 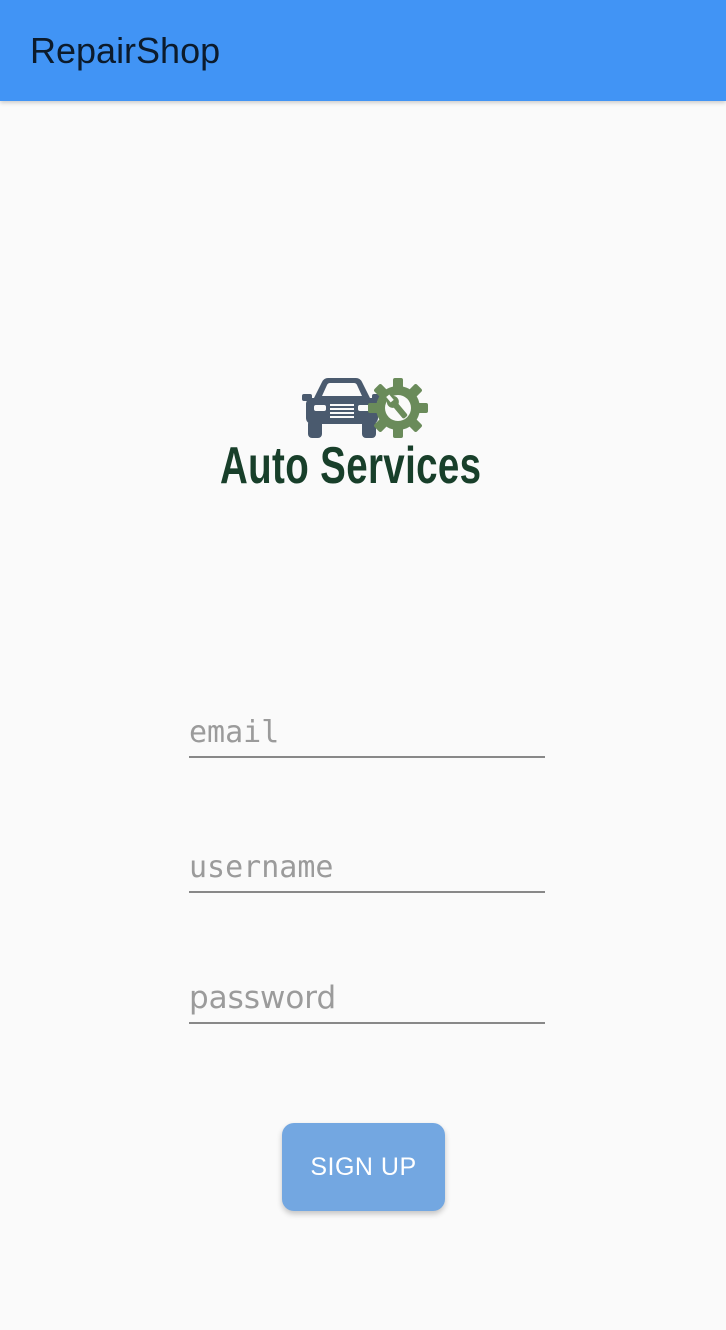 I want to click on app-bar: RepairShop, so click(x=363, y=50).